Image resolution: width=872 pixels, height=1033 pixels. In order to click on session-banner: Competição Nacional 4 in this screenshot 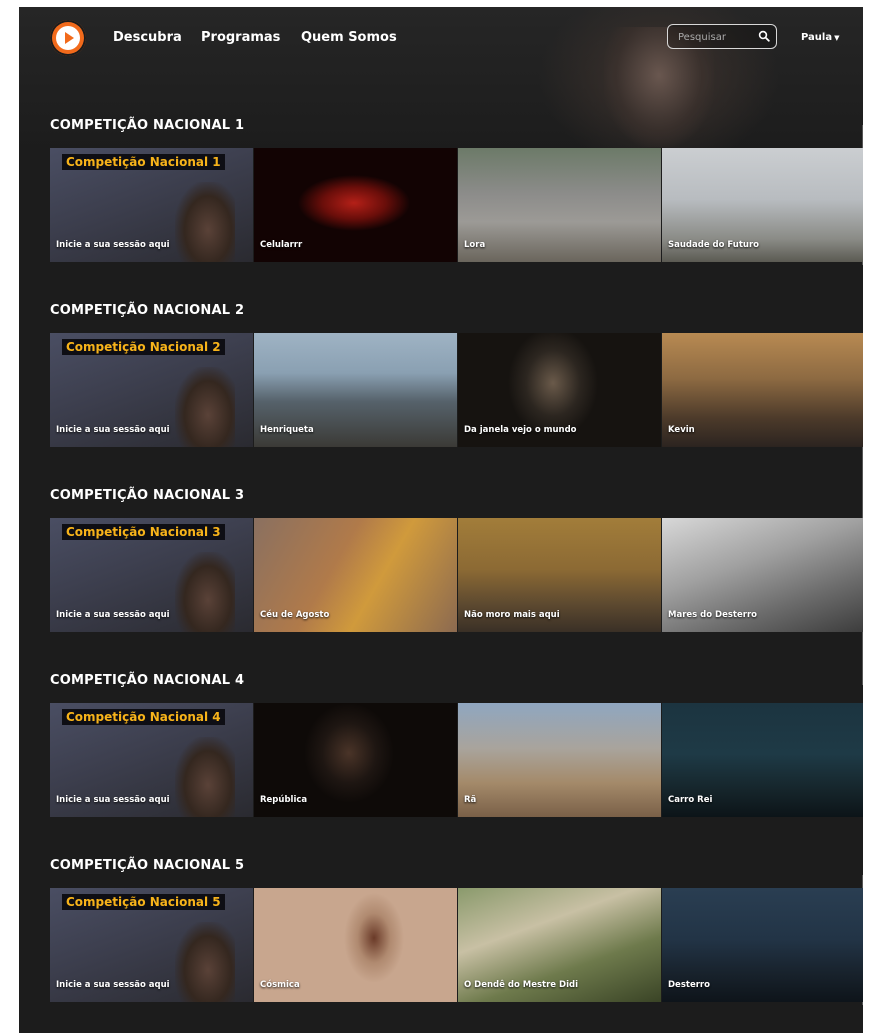, I will do `click(143, 717)`.